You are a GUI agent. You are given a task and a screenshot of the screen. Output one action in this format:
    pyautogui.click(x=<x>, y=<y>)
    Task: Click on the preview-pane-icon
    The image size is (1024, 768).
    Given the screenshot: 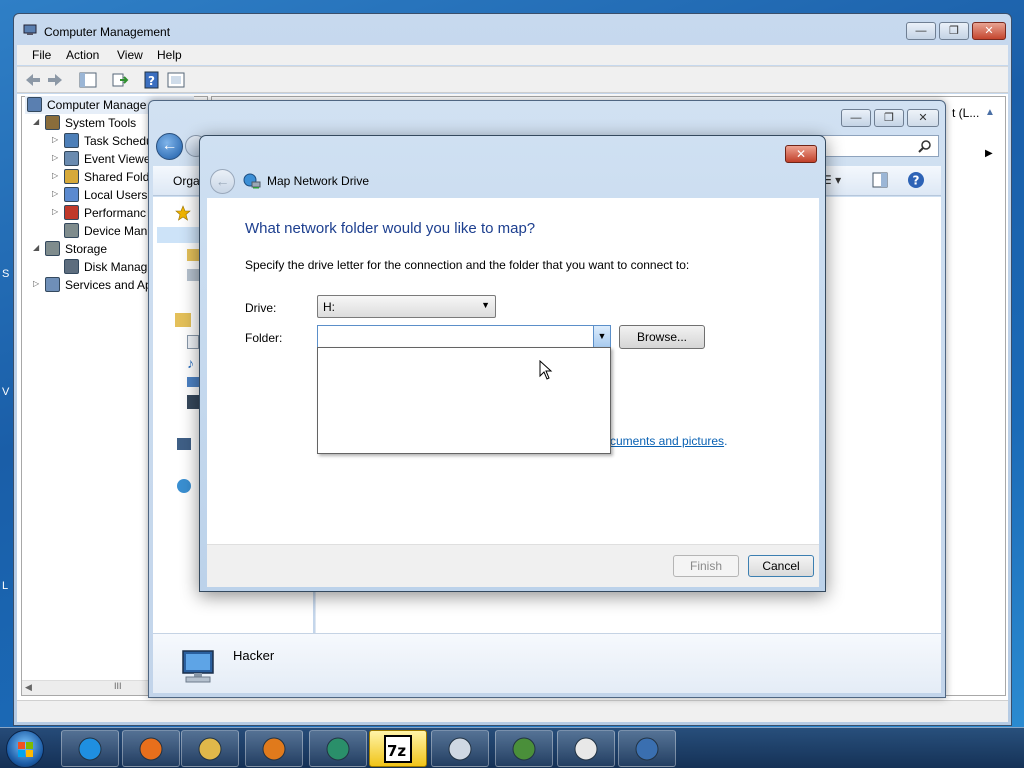 What is the action you would take?
    pyautogui.click(x=880, y=180)
    